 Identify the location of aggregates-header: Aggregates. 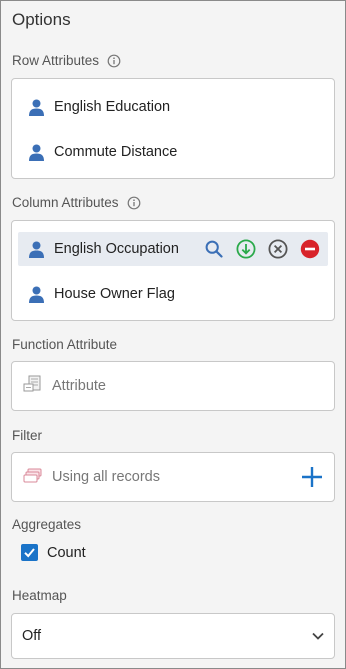
(46, 524).